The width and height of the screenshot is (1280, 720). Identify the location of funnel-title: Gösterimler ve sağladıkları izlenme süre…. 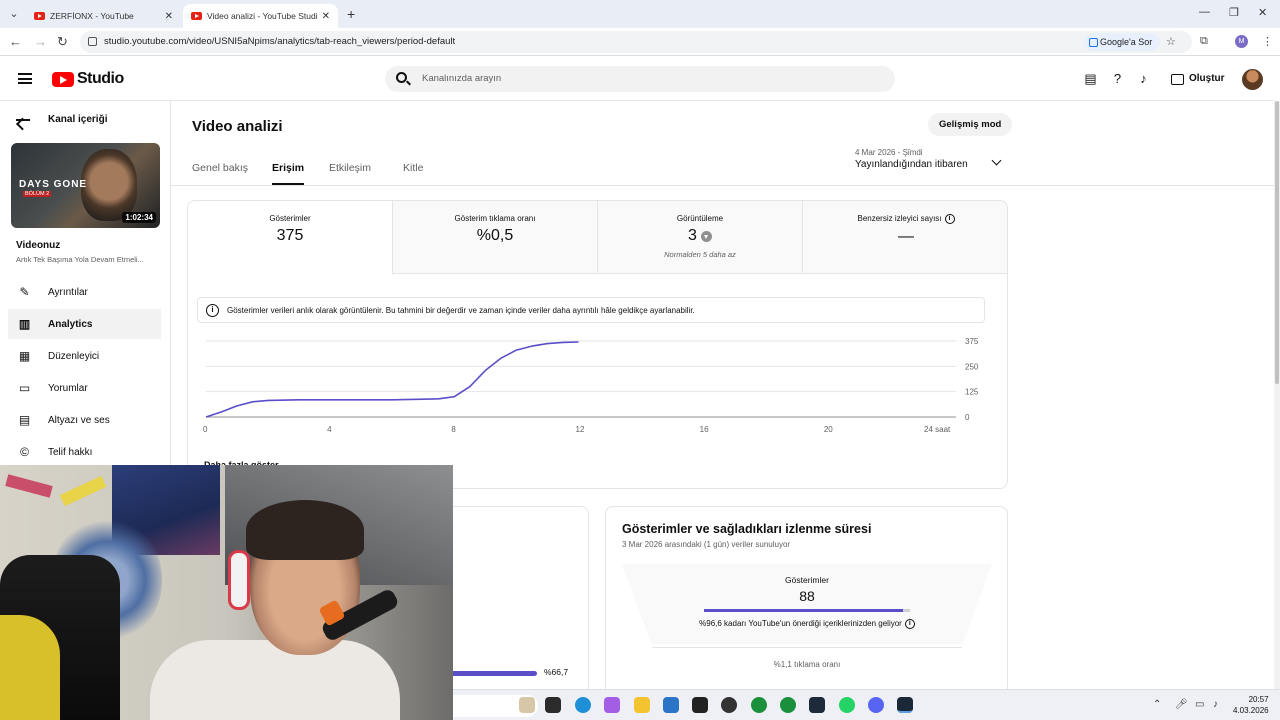
(747, 529).